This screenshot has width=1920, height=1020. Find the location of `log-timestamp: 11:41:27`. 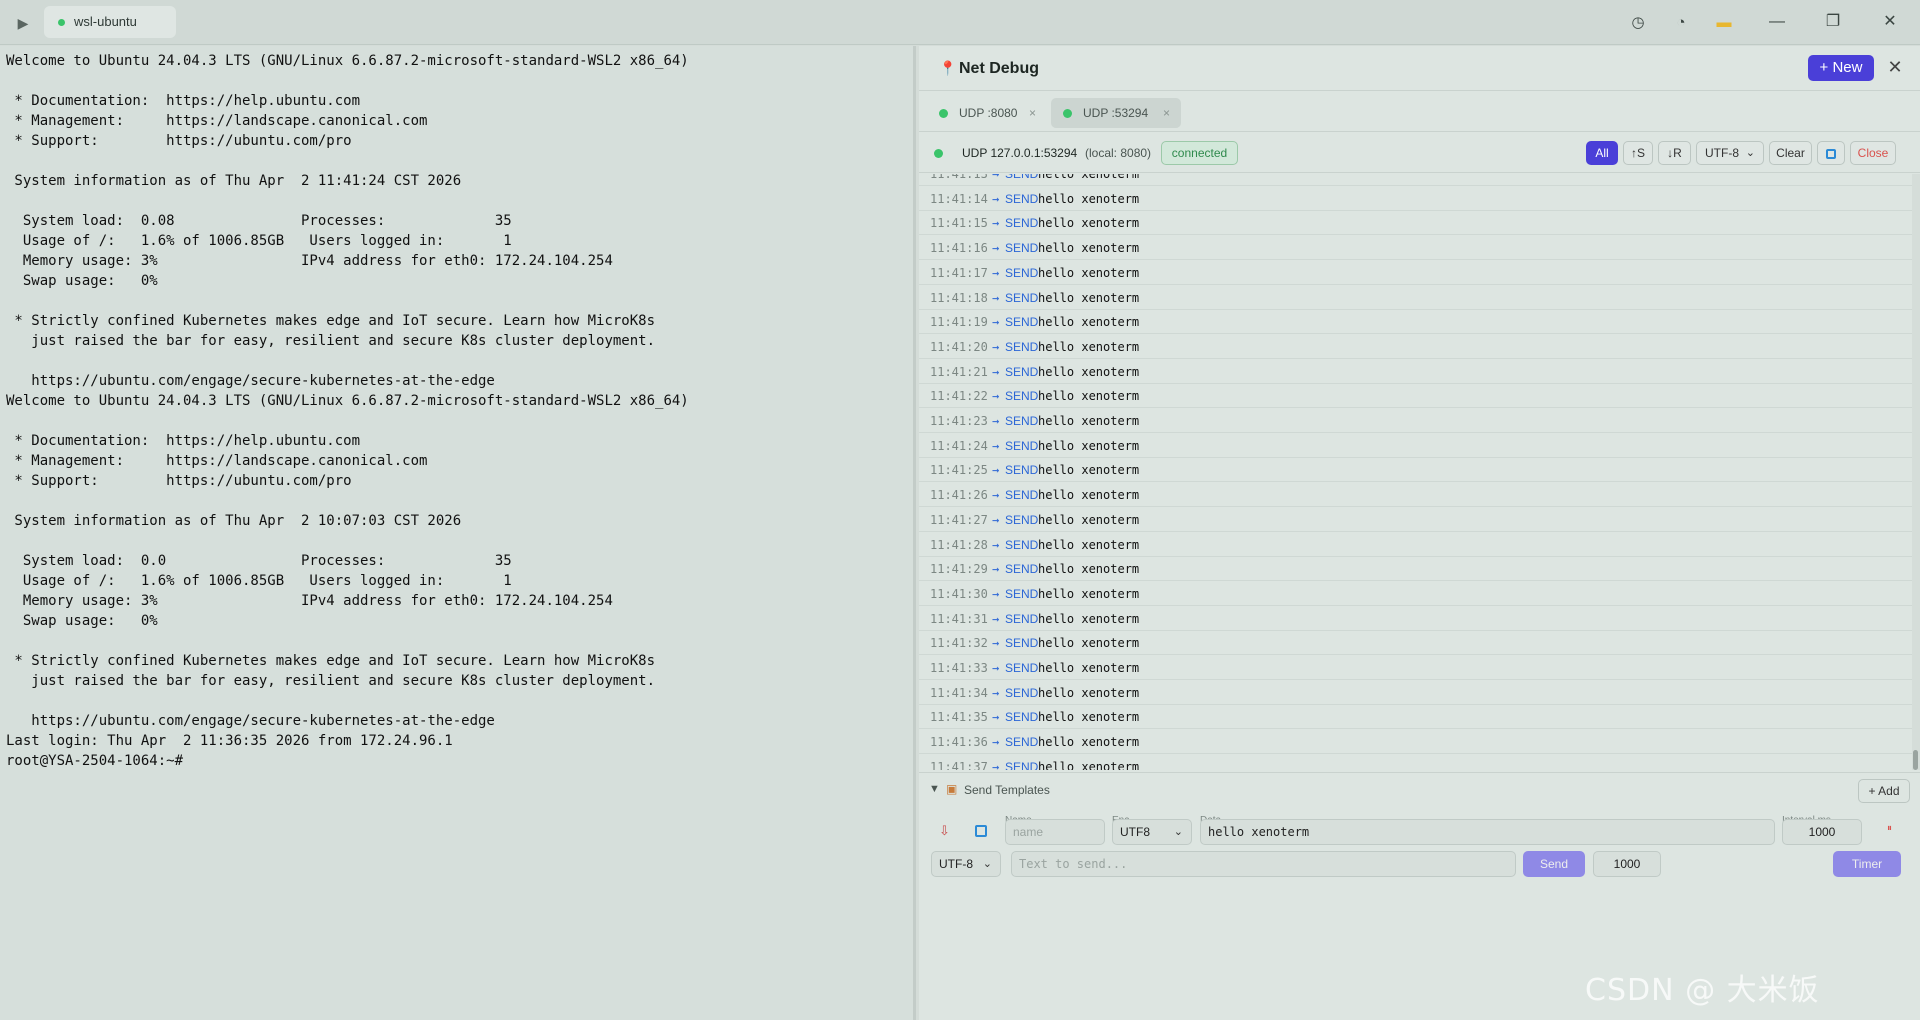

log-timestamp: 11:41:27 is located at coordinates (959, 519).